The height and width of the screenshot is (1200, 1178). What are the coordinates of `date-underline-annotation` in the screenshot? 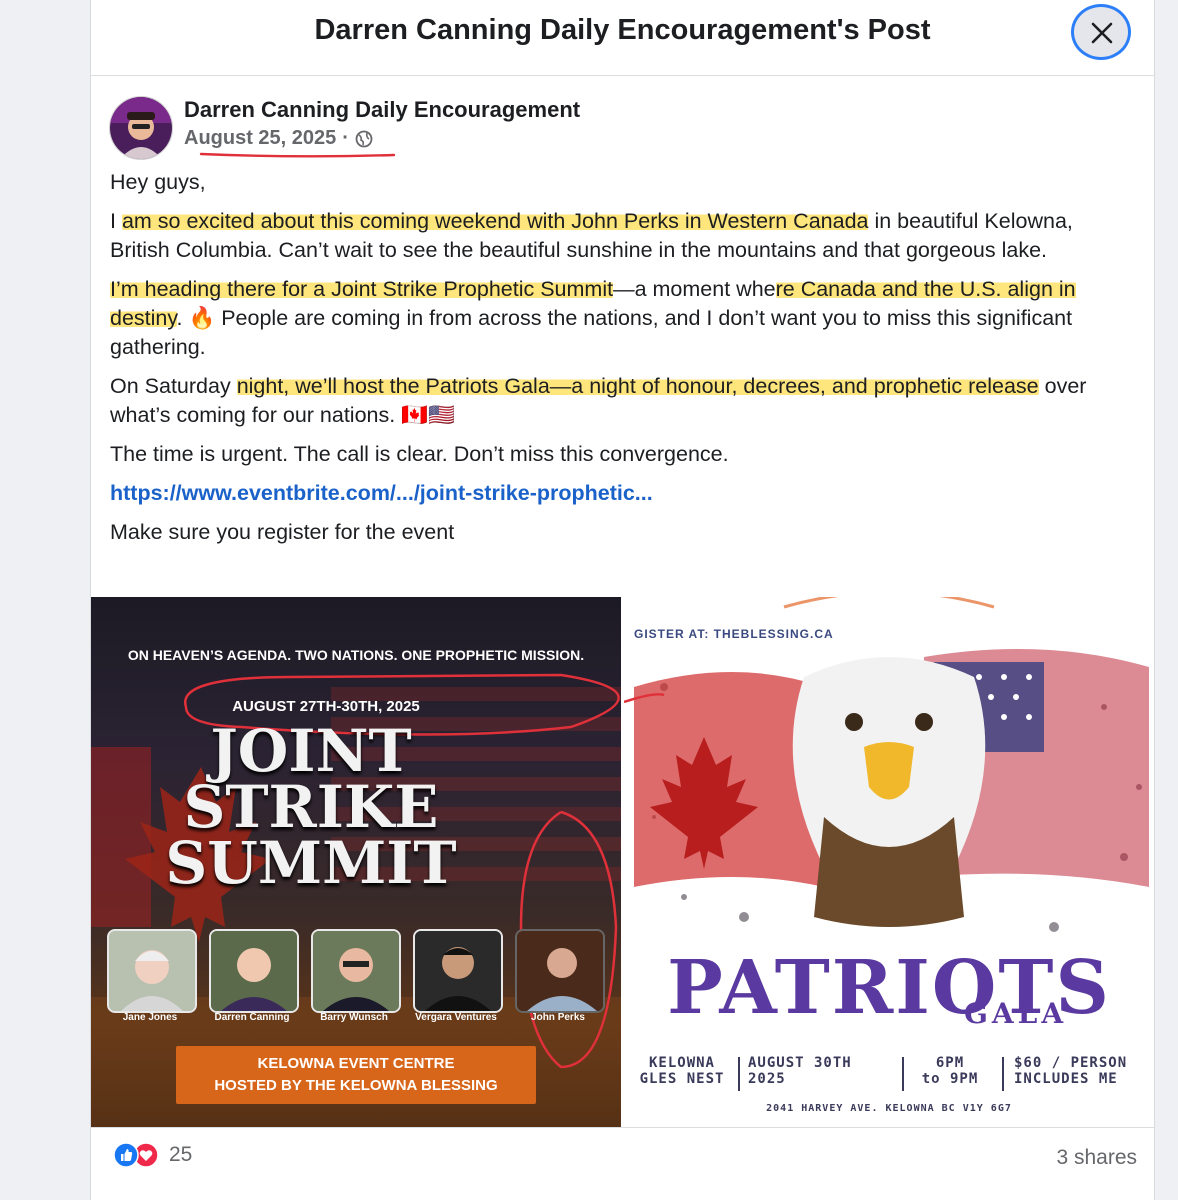 It's located at (297, 155).